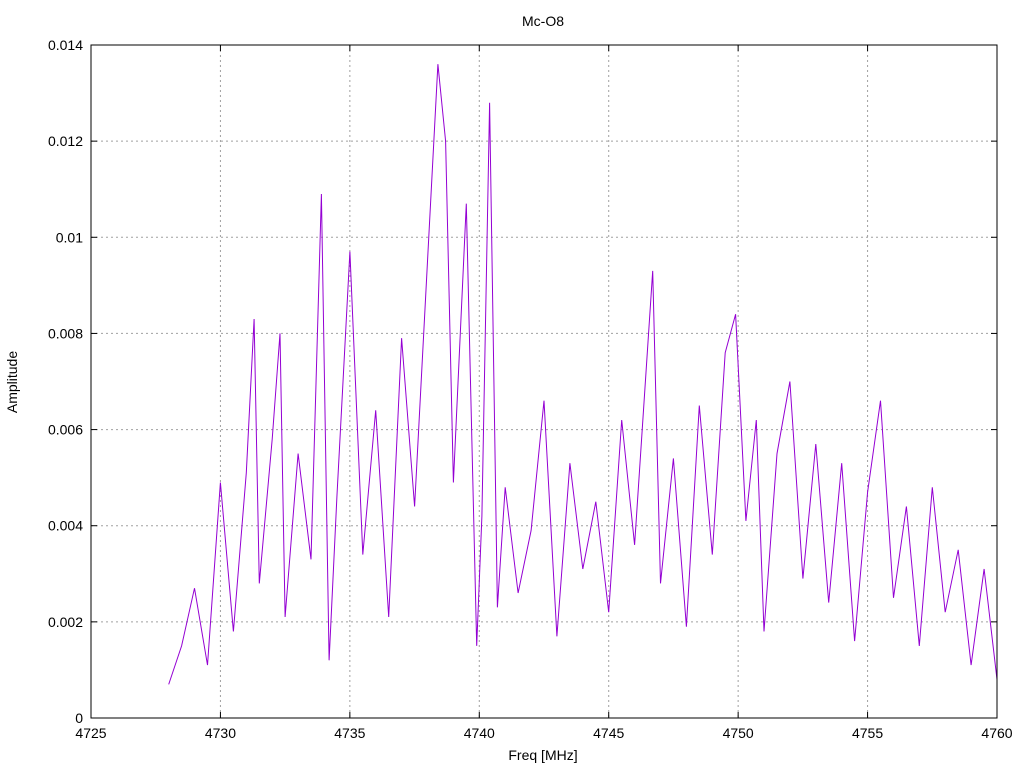 This screenshot has height=768, width=1024. What do you see at coordinates (65, 381) in the screenshot?
I see `y-tick-labels: 0 0.002 0.004 0.006 0.008 0.01 0.012 0.014` at bounding box center [65, 381].